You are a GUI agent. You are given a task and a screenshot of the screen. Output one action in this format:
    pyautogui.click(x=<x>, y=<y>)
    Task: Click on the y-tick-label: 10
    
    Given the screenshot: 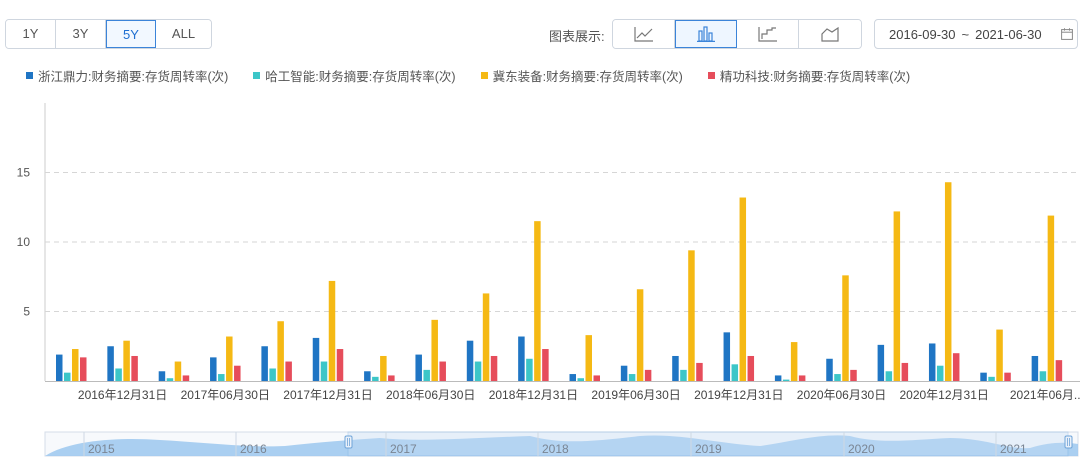 What is the action you would take?
    pyautogui.click(x=24, y=242)
    